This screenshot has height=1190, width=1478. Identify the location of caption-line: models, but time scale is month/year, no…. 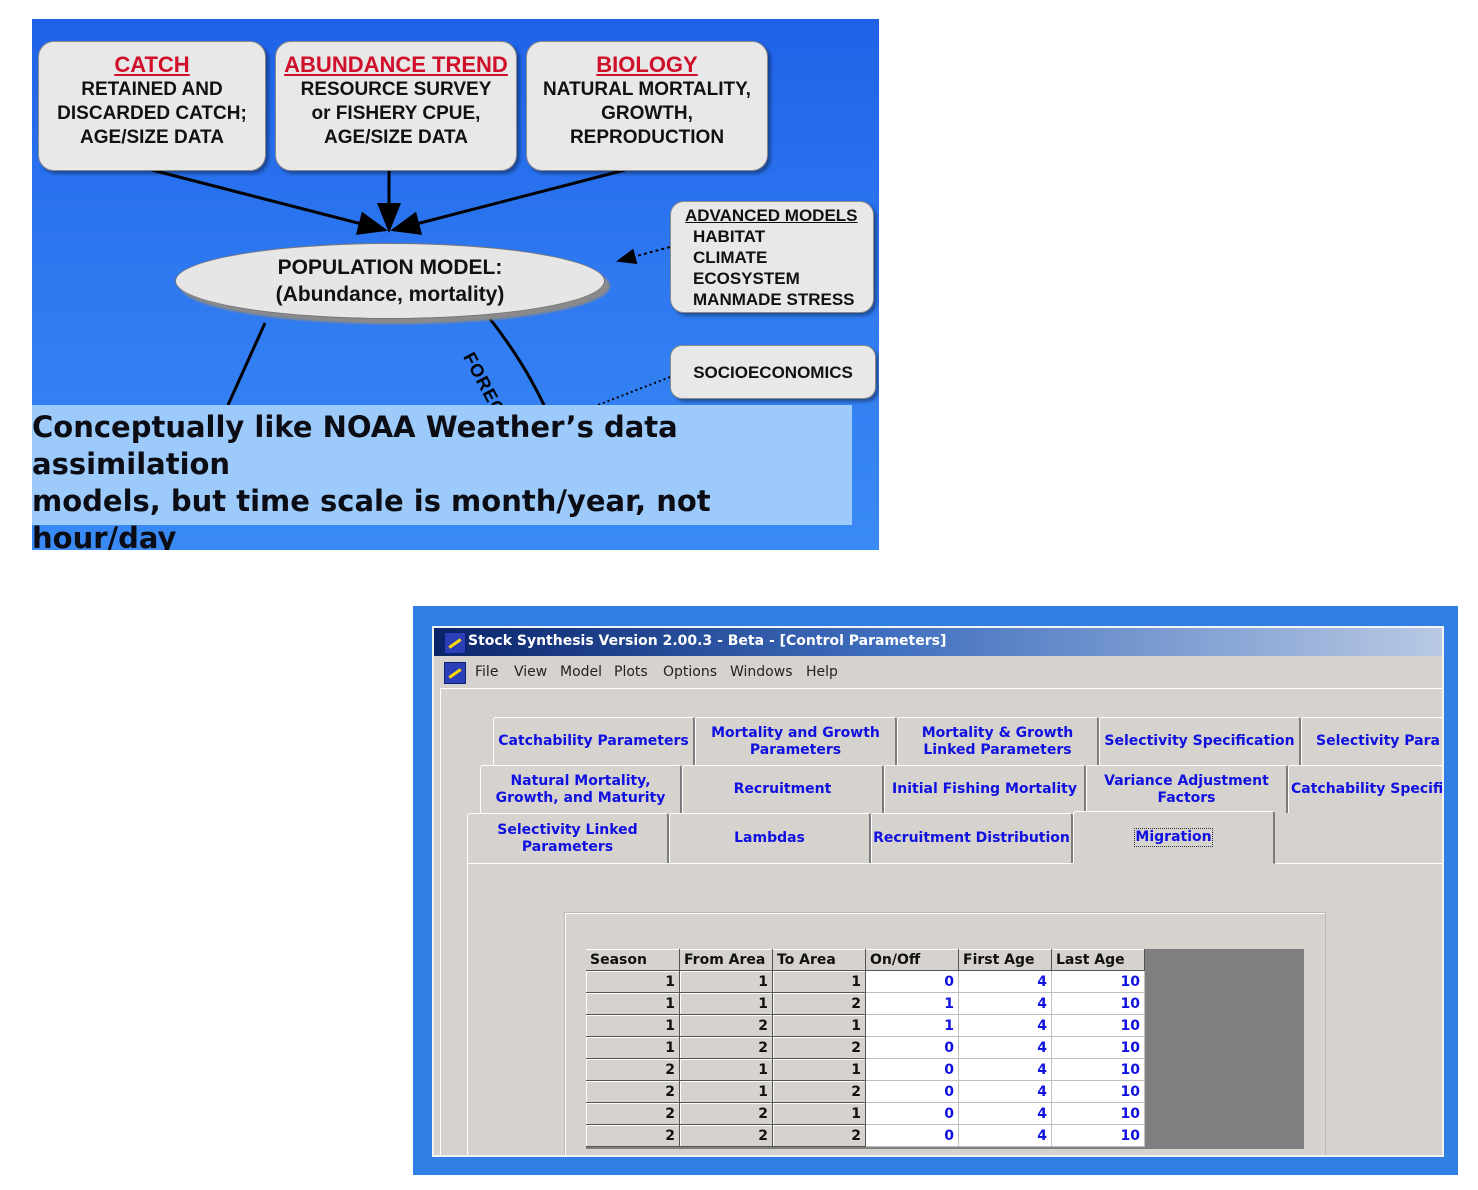
(371, 517).